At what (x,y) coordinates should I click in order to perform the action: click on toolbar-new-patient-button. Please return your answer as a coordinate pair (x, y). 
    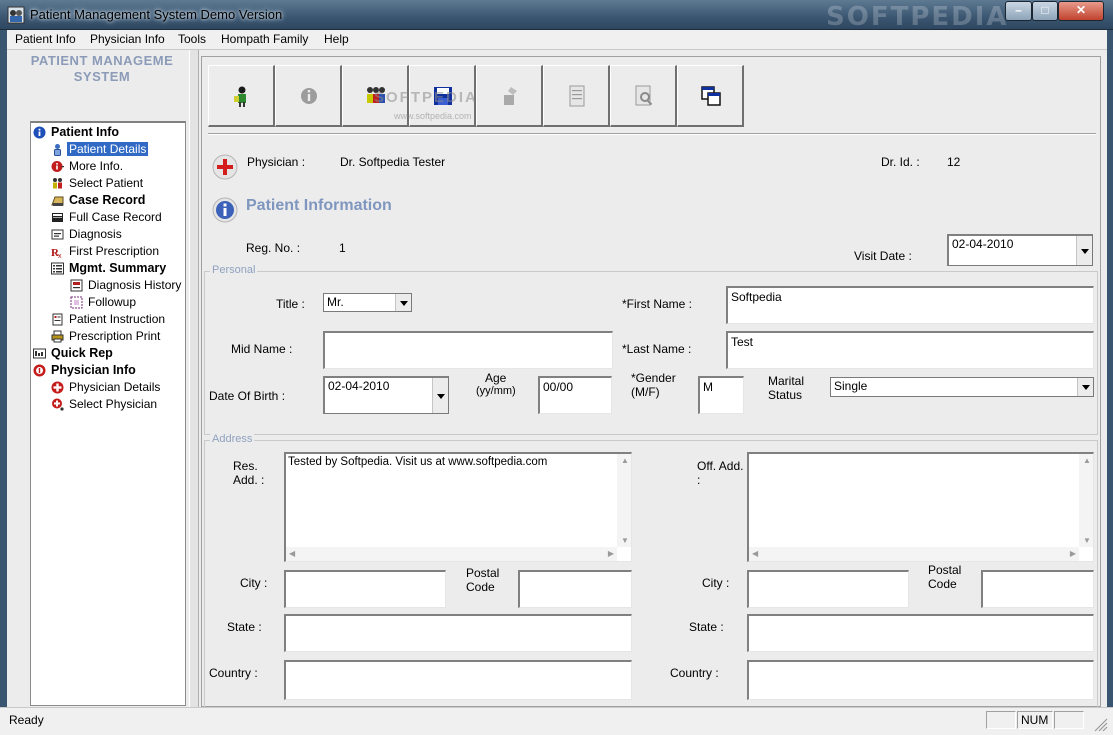
    Looking at the image, I should click on (241, 96).